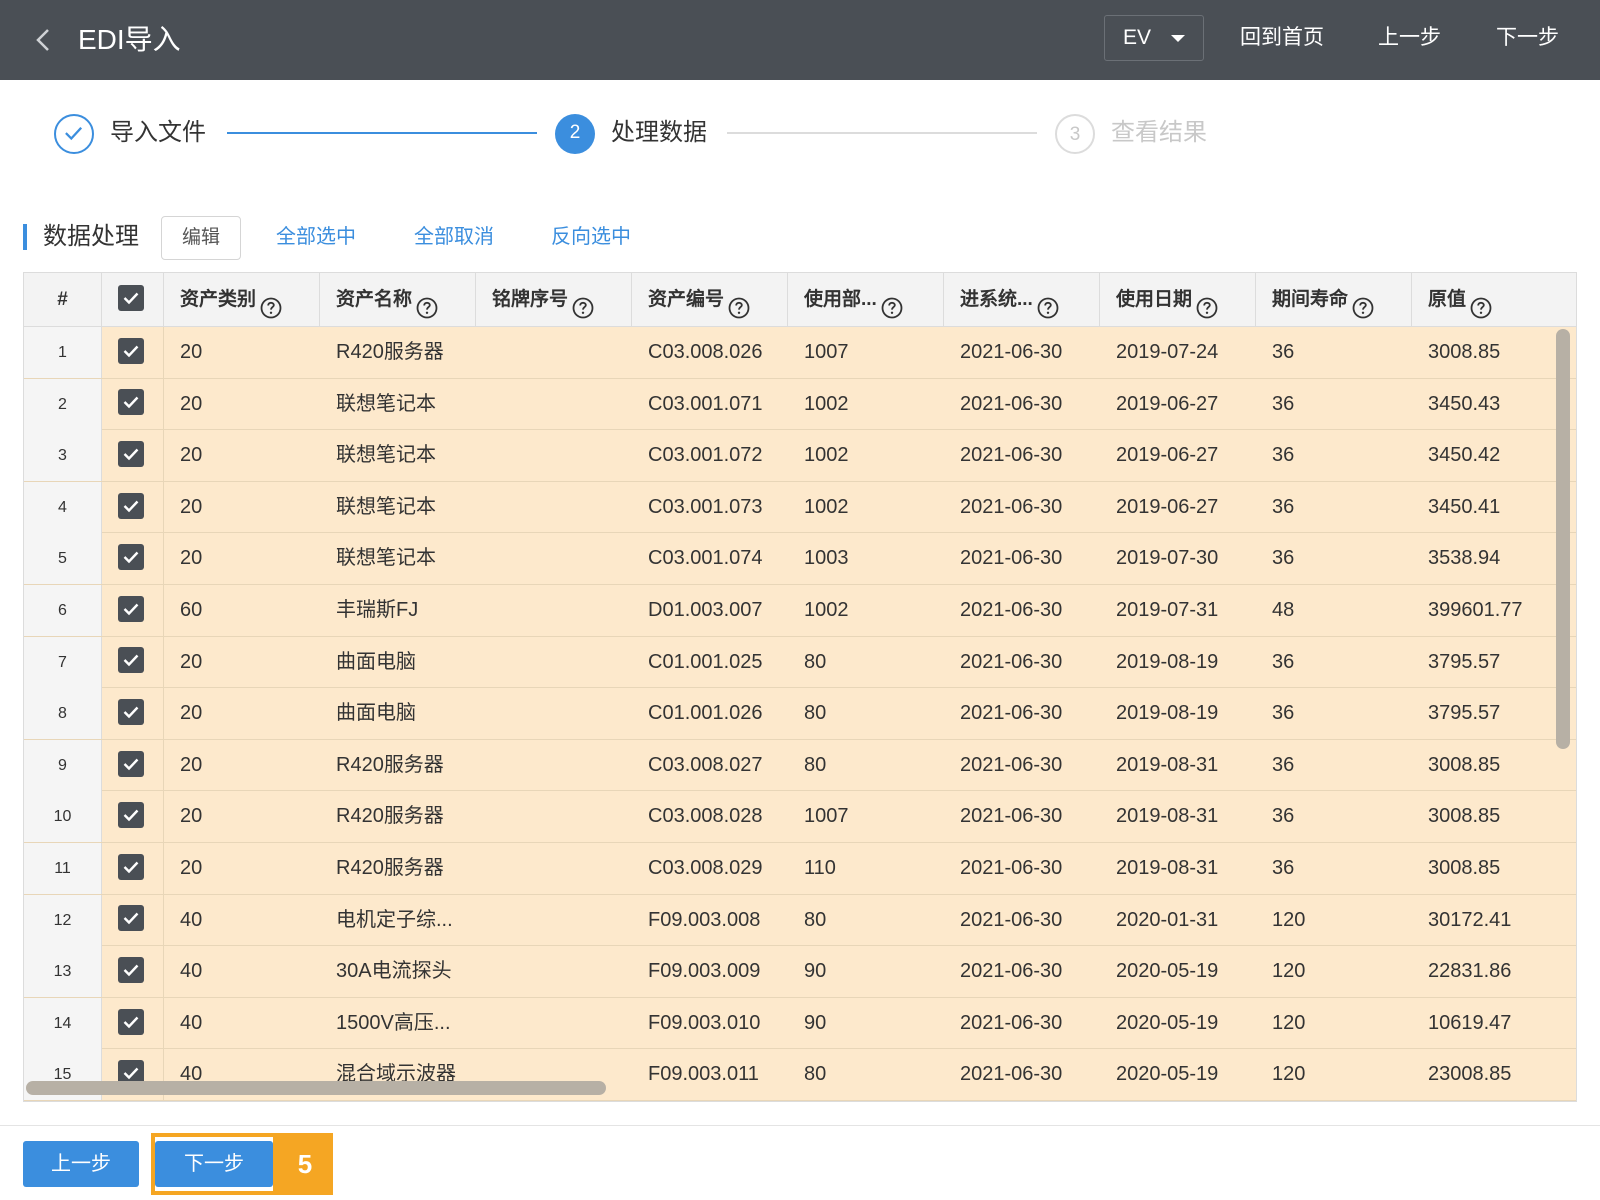 The height and width of the screenshot is (1200, 1600). Describe the element at coordinates (704, 1022) in the screenshot. I see `cell-code: F09.003.010` at that location.